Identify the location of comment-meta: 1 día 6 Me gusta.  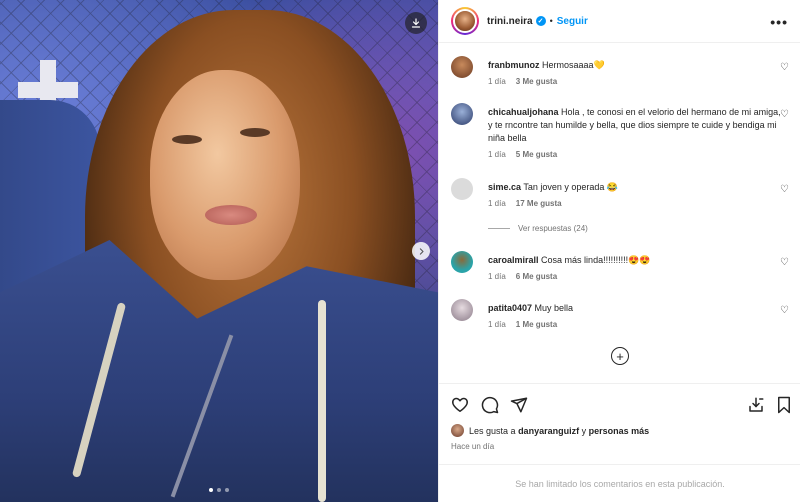
(527, 276).